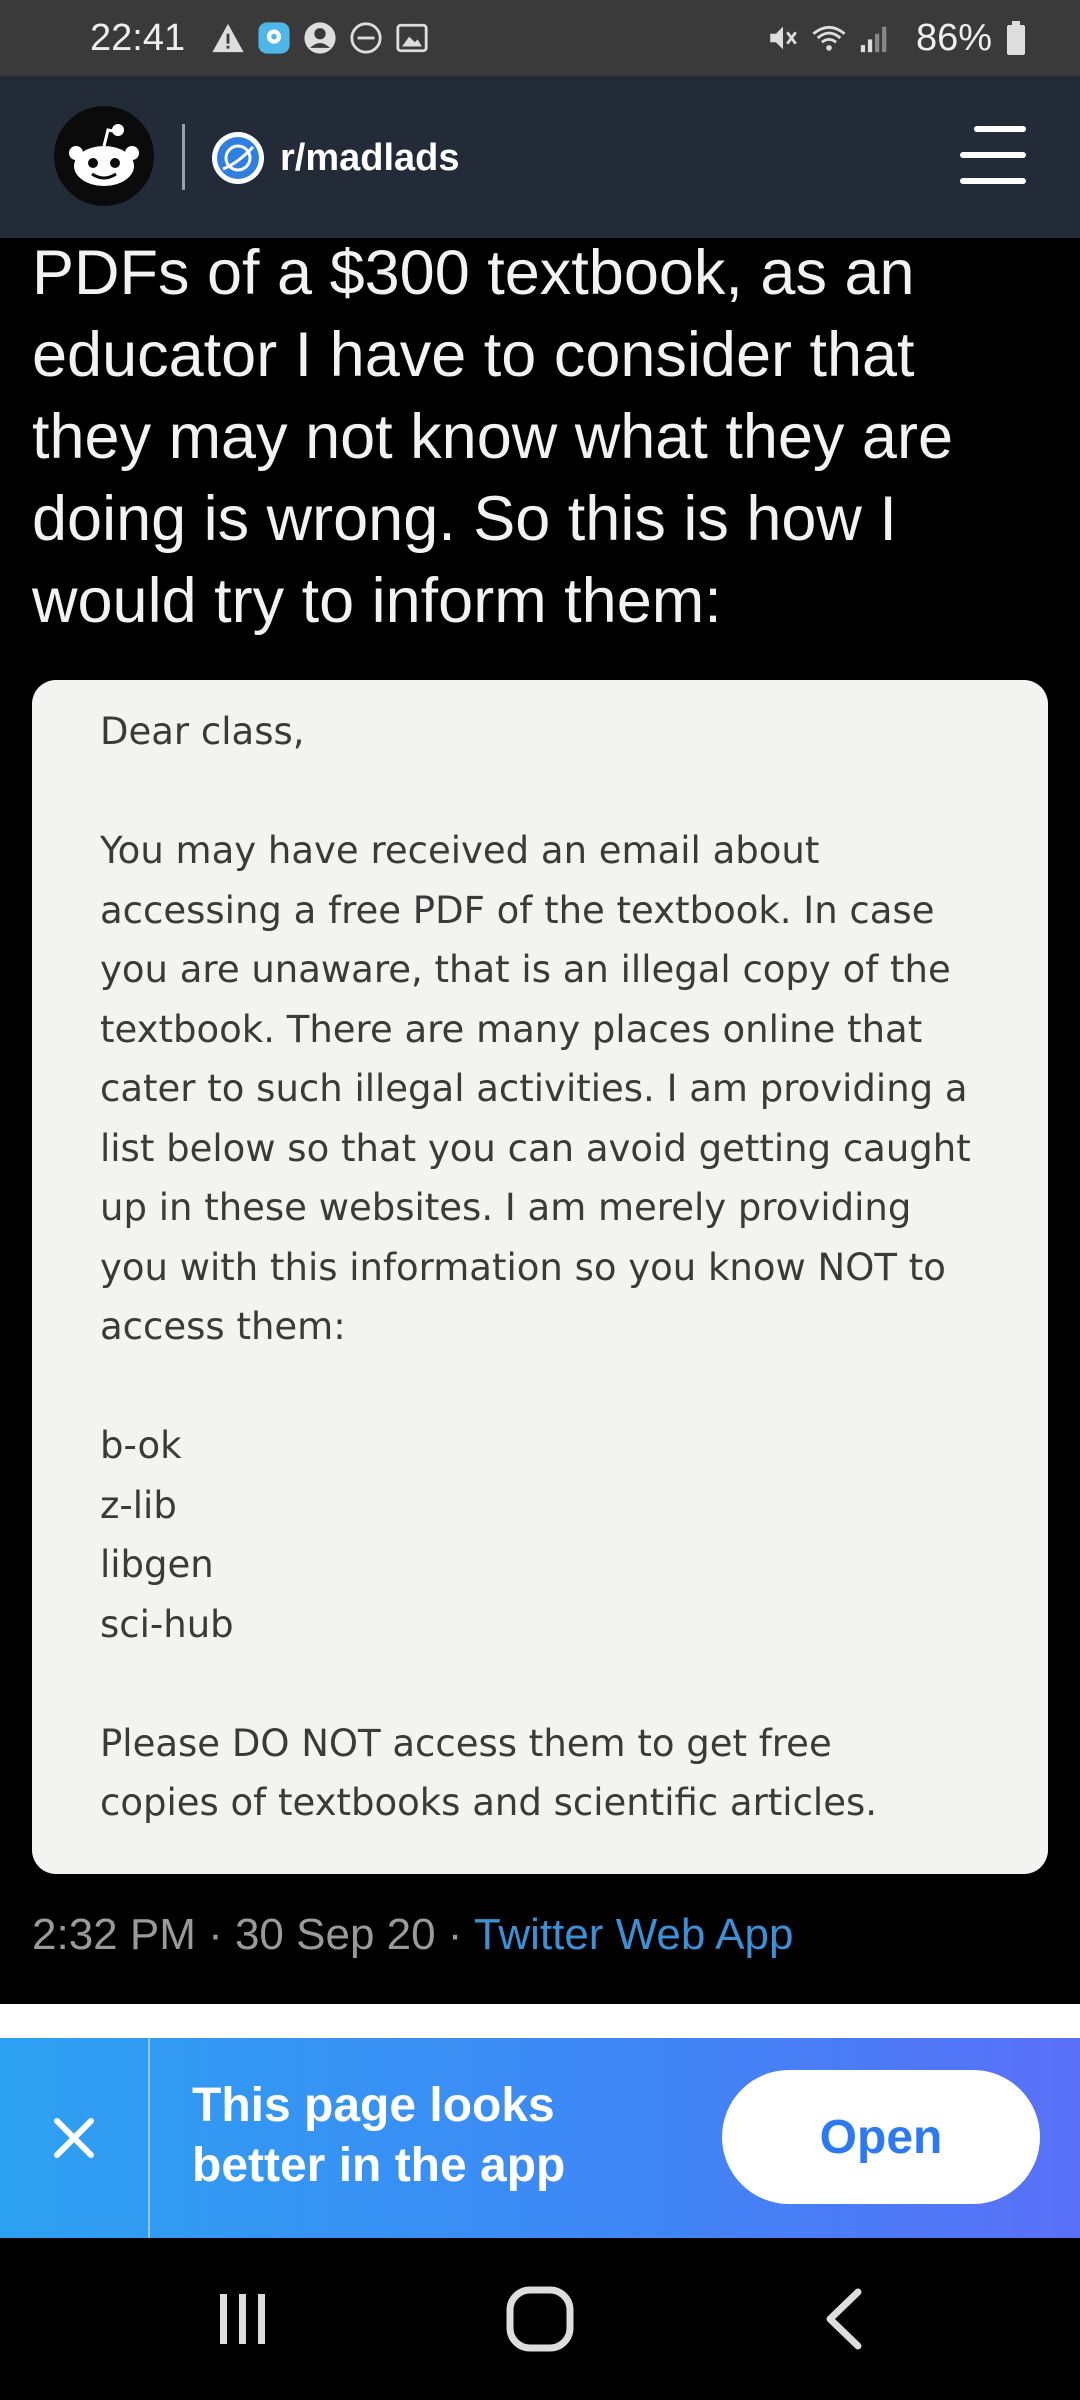 The image size is (1080, 2400). Describe the element at coordinates (953, 37) in the screenshot. I see `battery-percent: 86%` at that location.